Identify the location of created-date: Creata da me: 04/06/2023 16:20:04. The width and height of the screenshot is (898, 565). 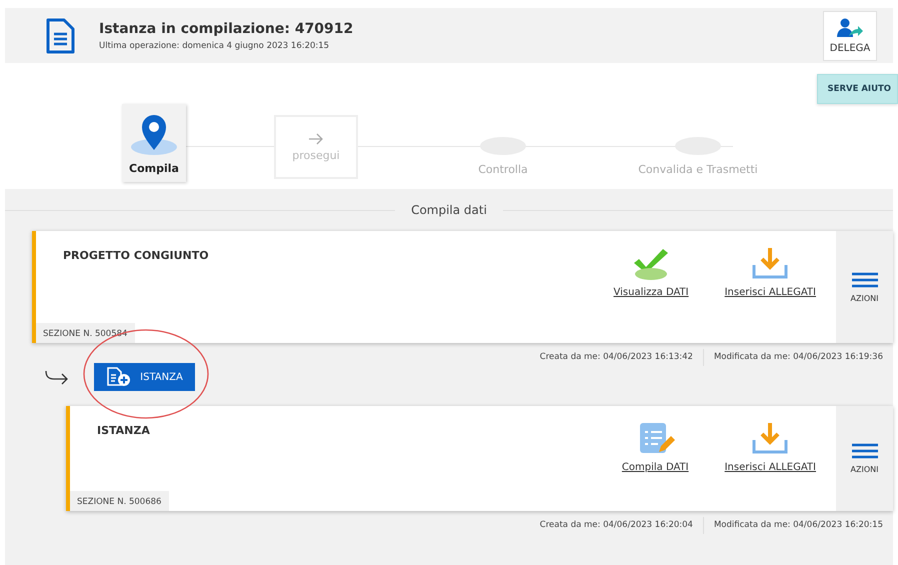
(616, 526).